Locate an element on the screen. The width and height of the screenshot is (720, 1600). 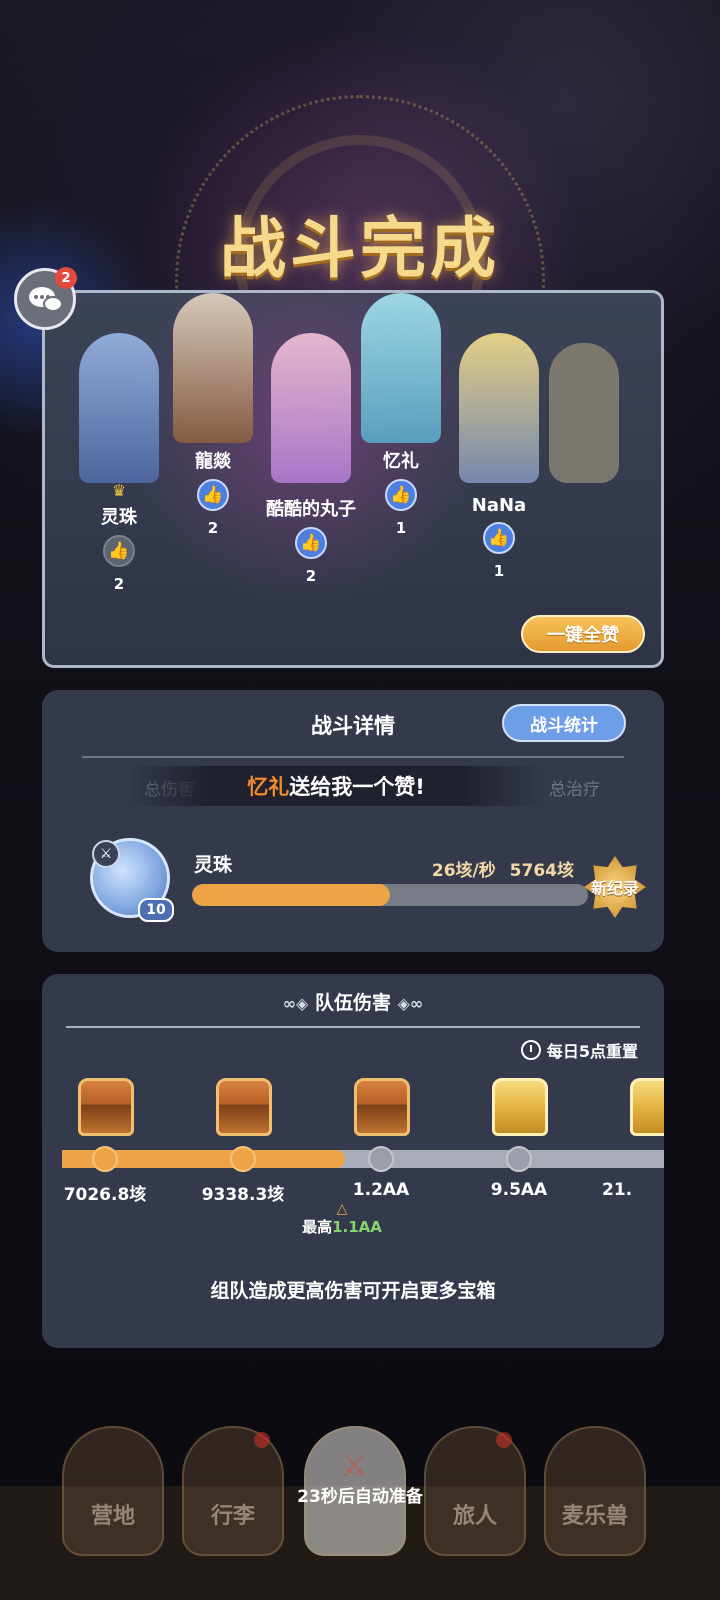
nav-luggage-label: 行李 is located at coordinates (232, 1516).